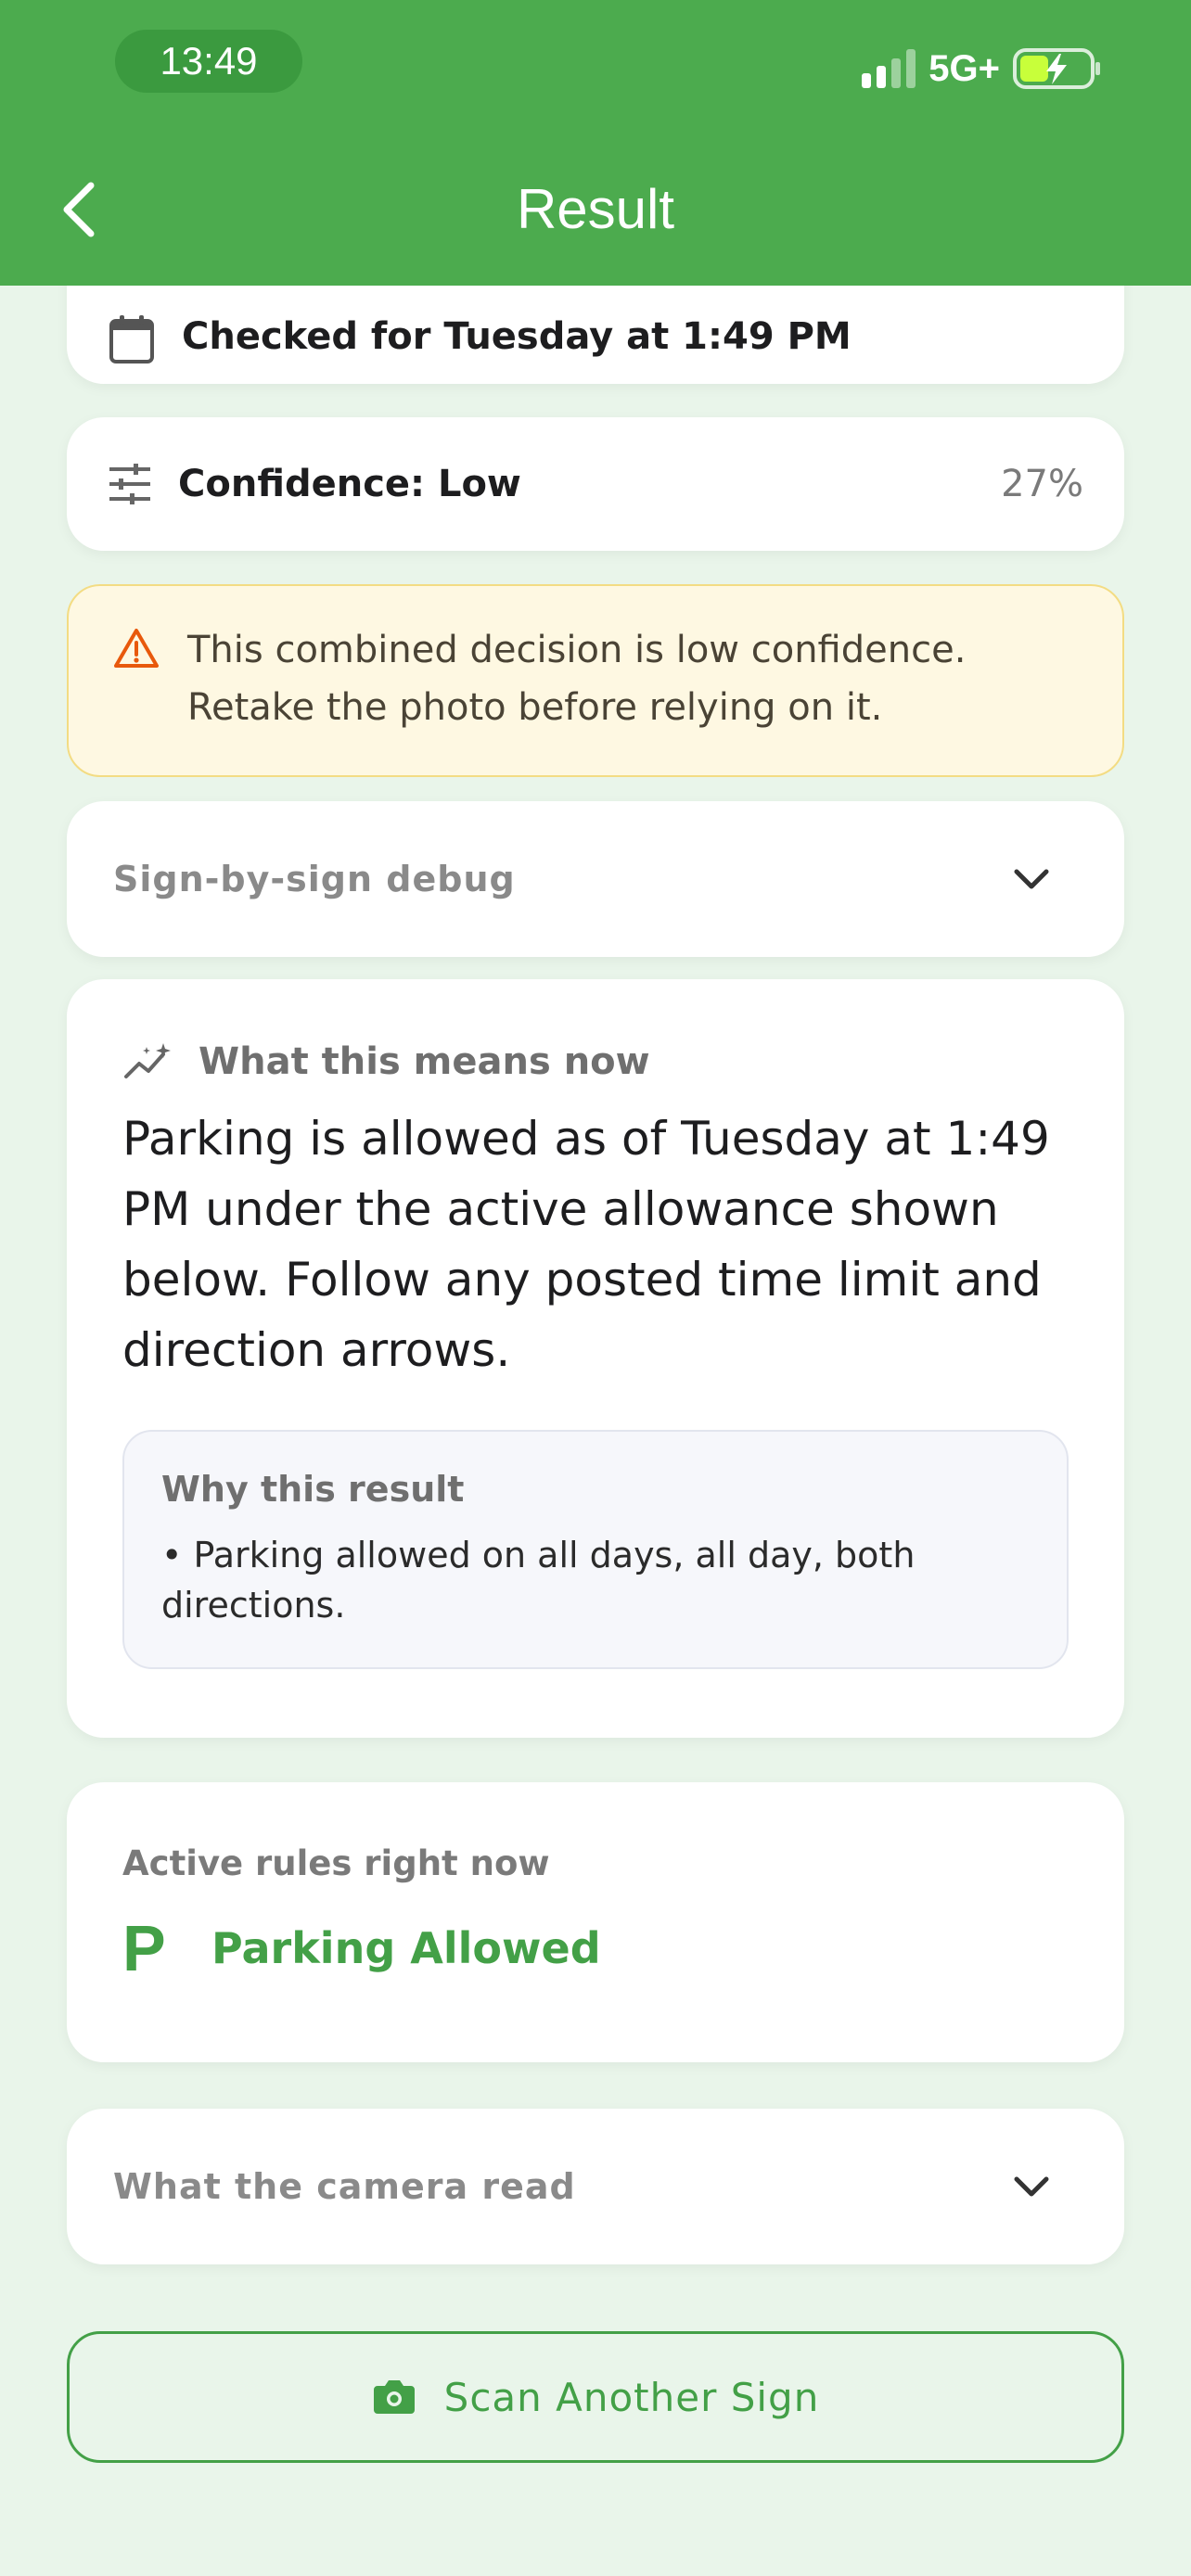  Describe the element at coordinates (336, 1863) in the screenshot. I see `active-rules-label: Active rules right now` at that location.